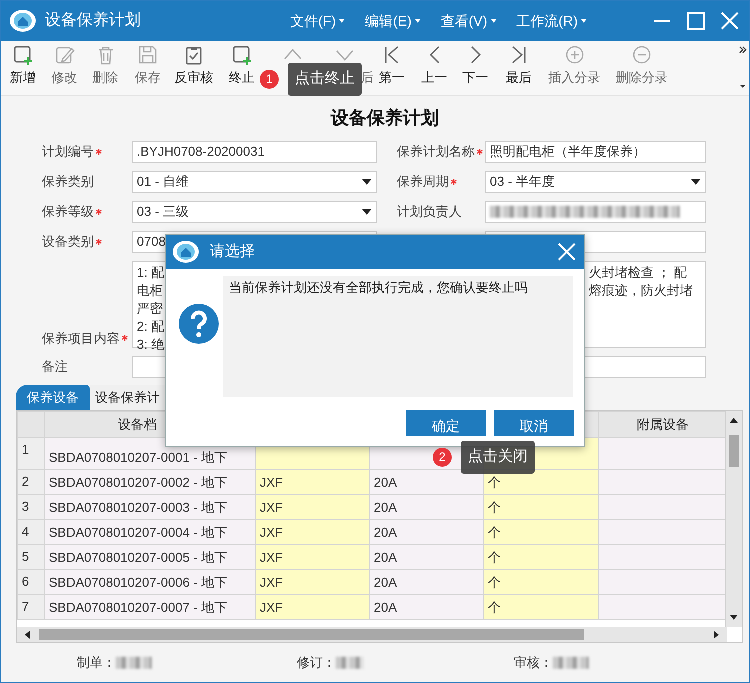 The width and height of the screenshot is (750, 683). I want to click on footer-label: 制单：, so click(96, 663).